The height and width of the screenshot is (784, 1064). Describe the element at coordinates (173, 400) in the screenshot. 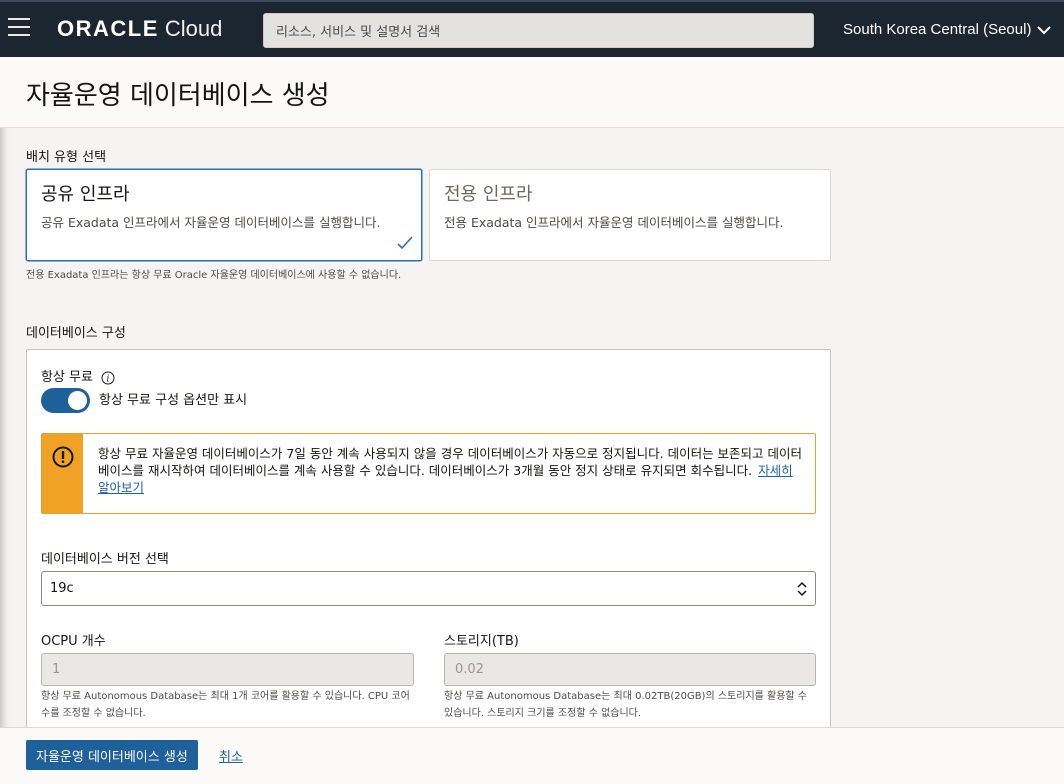

I see `toggle-label: 항상 무료 구성 옵션만 표시` at that location.